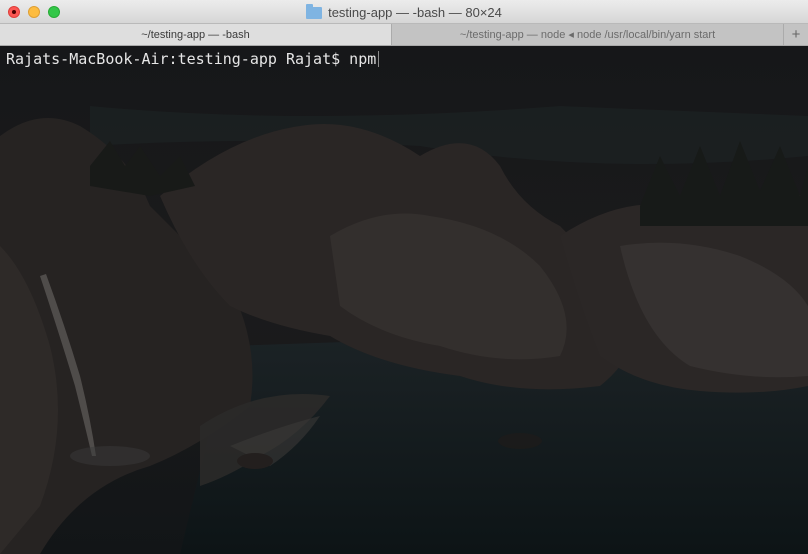 Image resolution: width=808 pixels, height=554 pixels. I want to click on window-title-group: testing-app — -bash — 80×24, so click(404, 12).